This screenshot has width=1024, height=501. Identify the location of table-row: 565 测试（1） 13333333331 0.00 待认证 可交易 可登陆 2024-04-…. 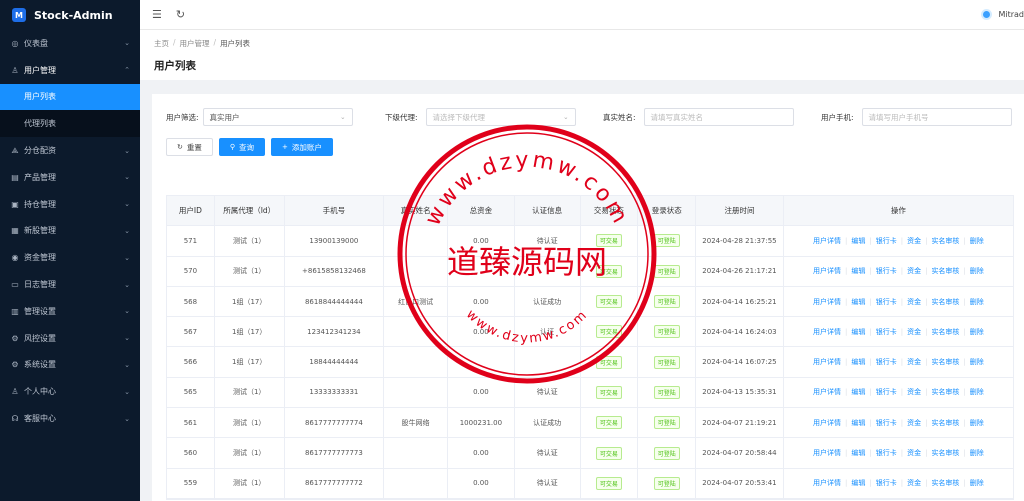
(590, 393).